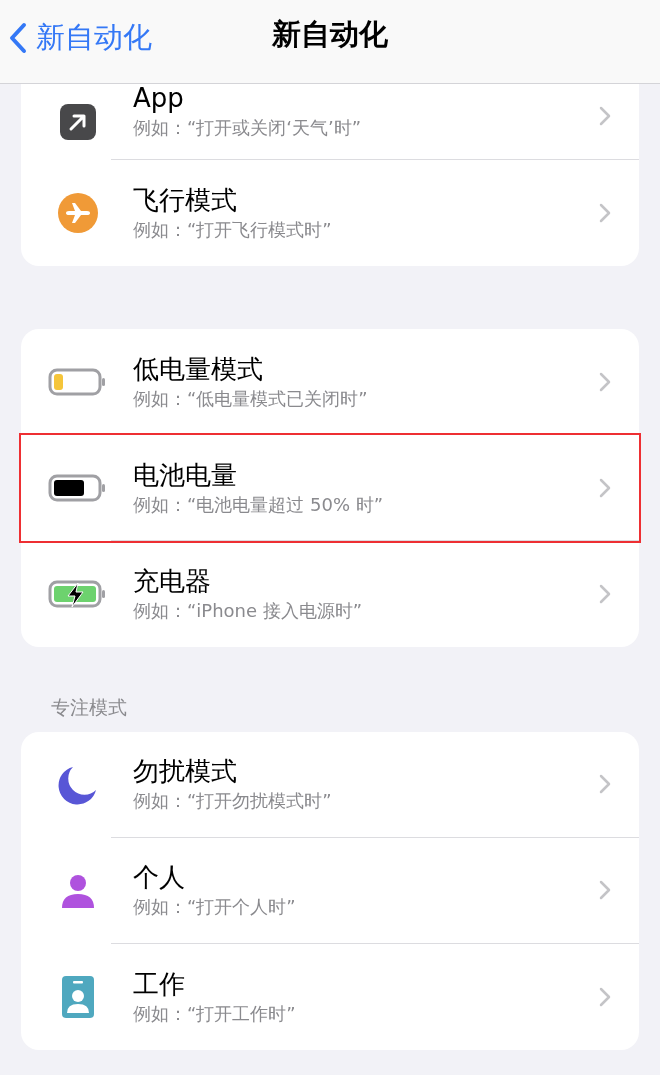 The height and width of the screenshot is (1075, 660). Describe the element at coordinates (259, 504) in the screenshot. I see `row-subtitle: 例如：“电池电量超过 50% 时”` at that location.